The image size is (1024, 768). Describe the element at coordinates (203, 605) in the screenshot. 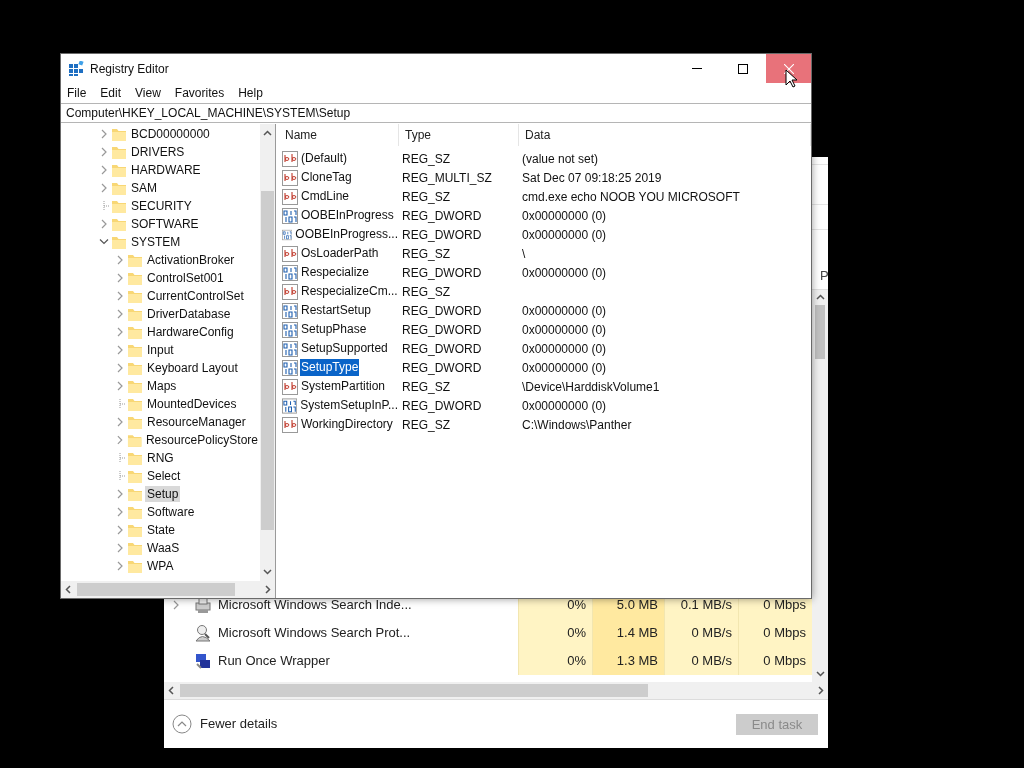

I see `printer-icon` at that location.